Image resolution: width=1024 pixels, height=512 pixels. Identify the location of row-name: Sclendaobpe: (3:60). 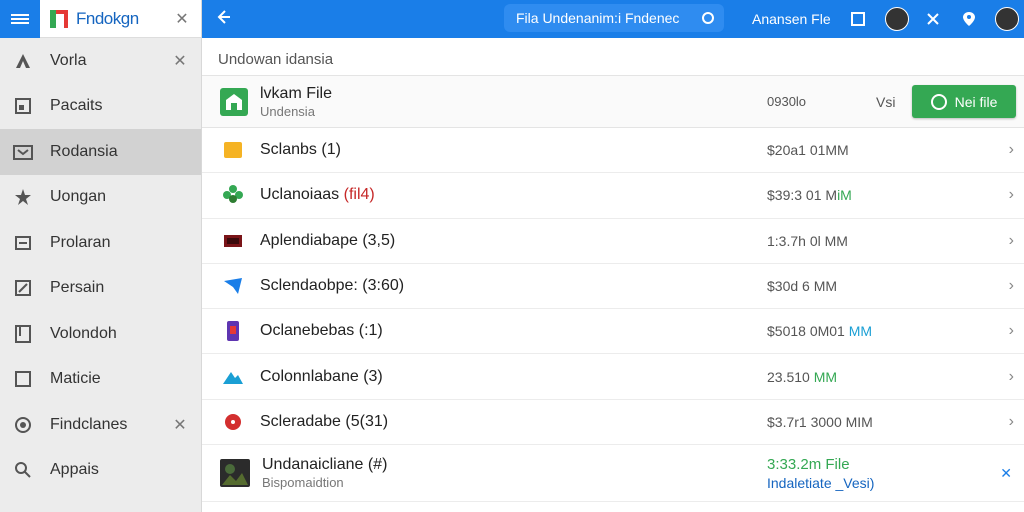
(332, 286).